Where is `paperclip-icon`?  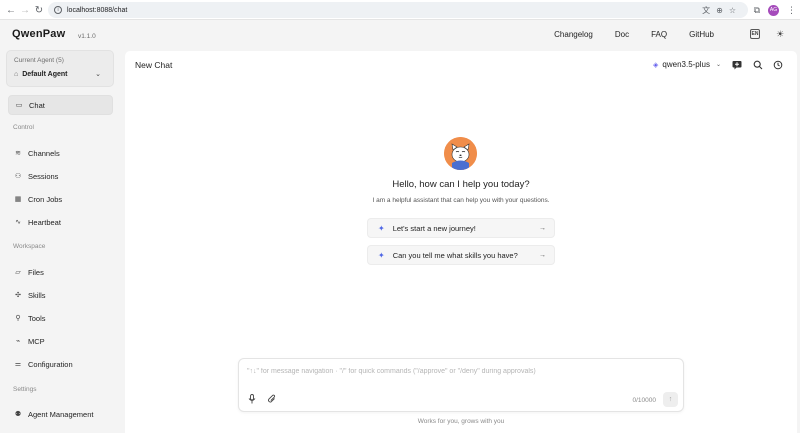 paperclip-icon is located at coordinates (272, 399).